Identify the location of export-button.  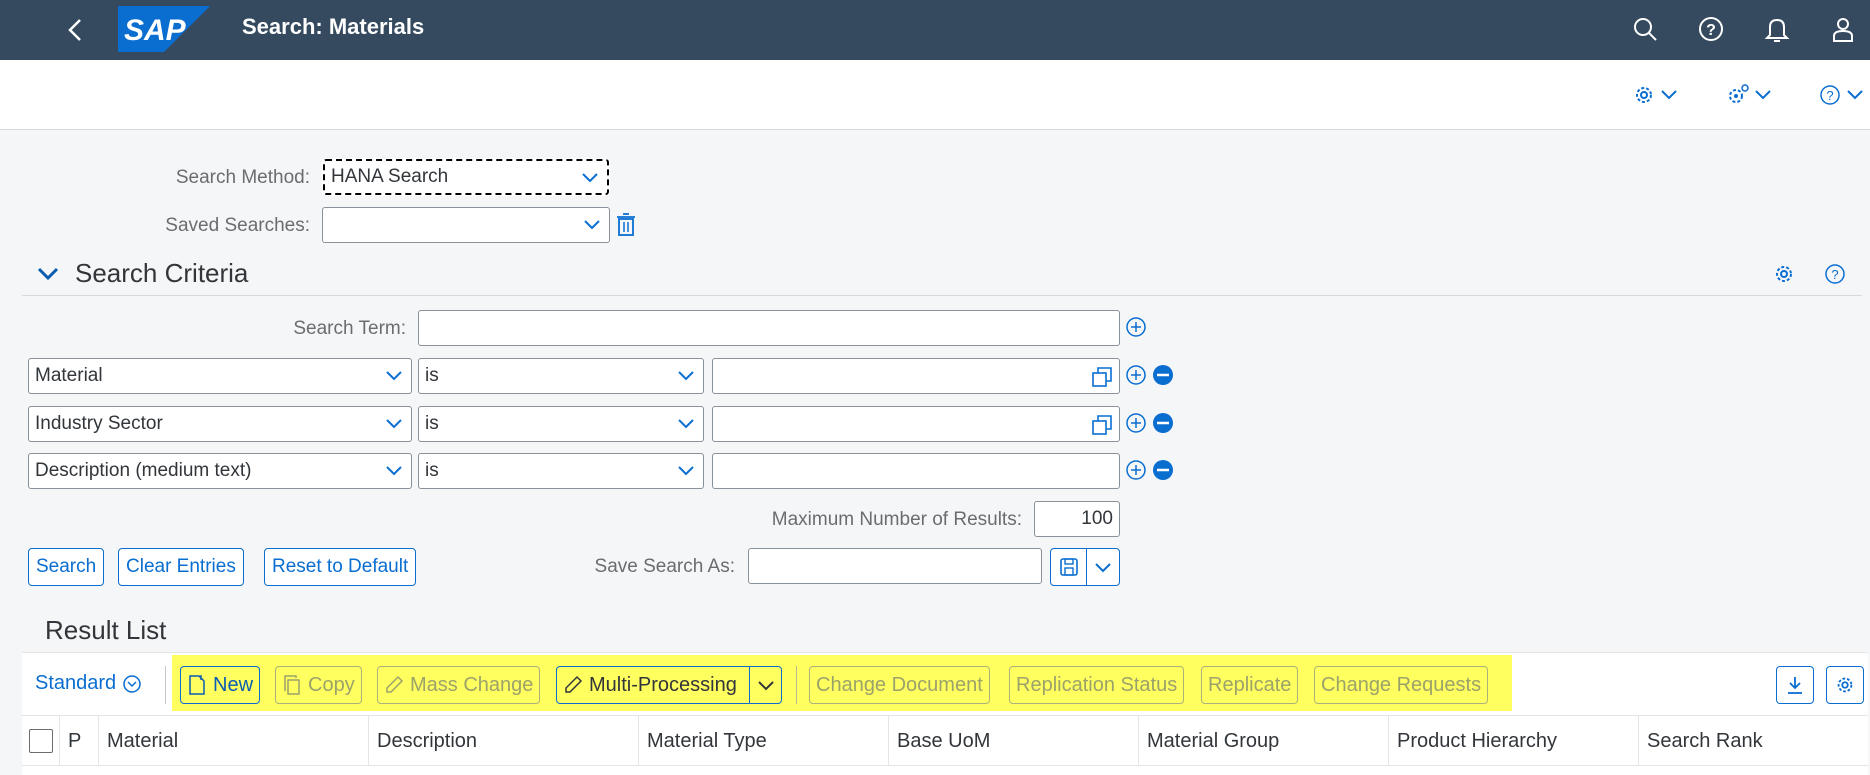
(1795, 685).